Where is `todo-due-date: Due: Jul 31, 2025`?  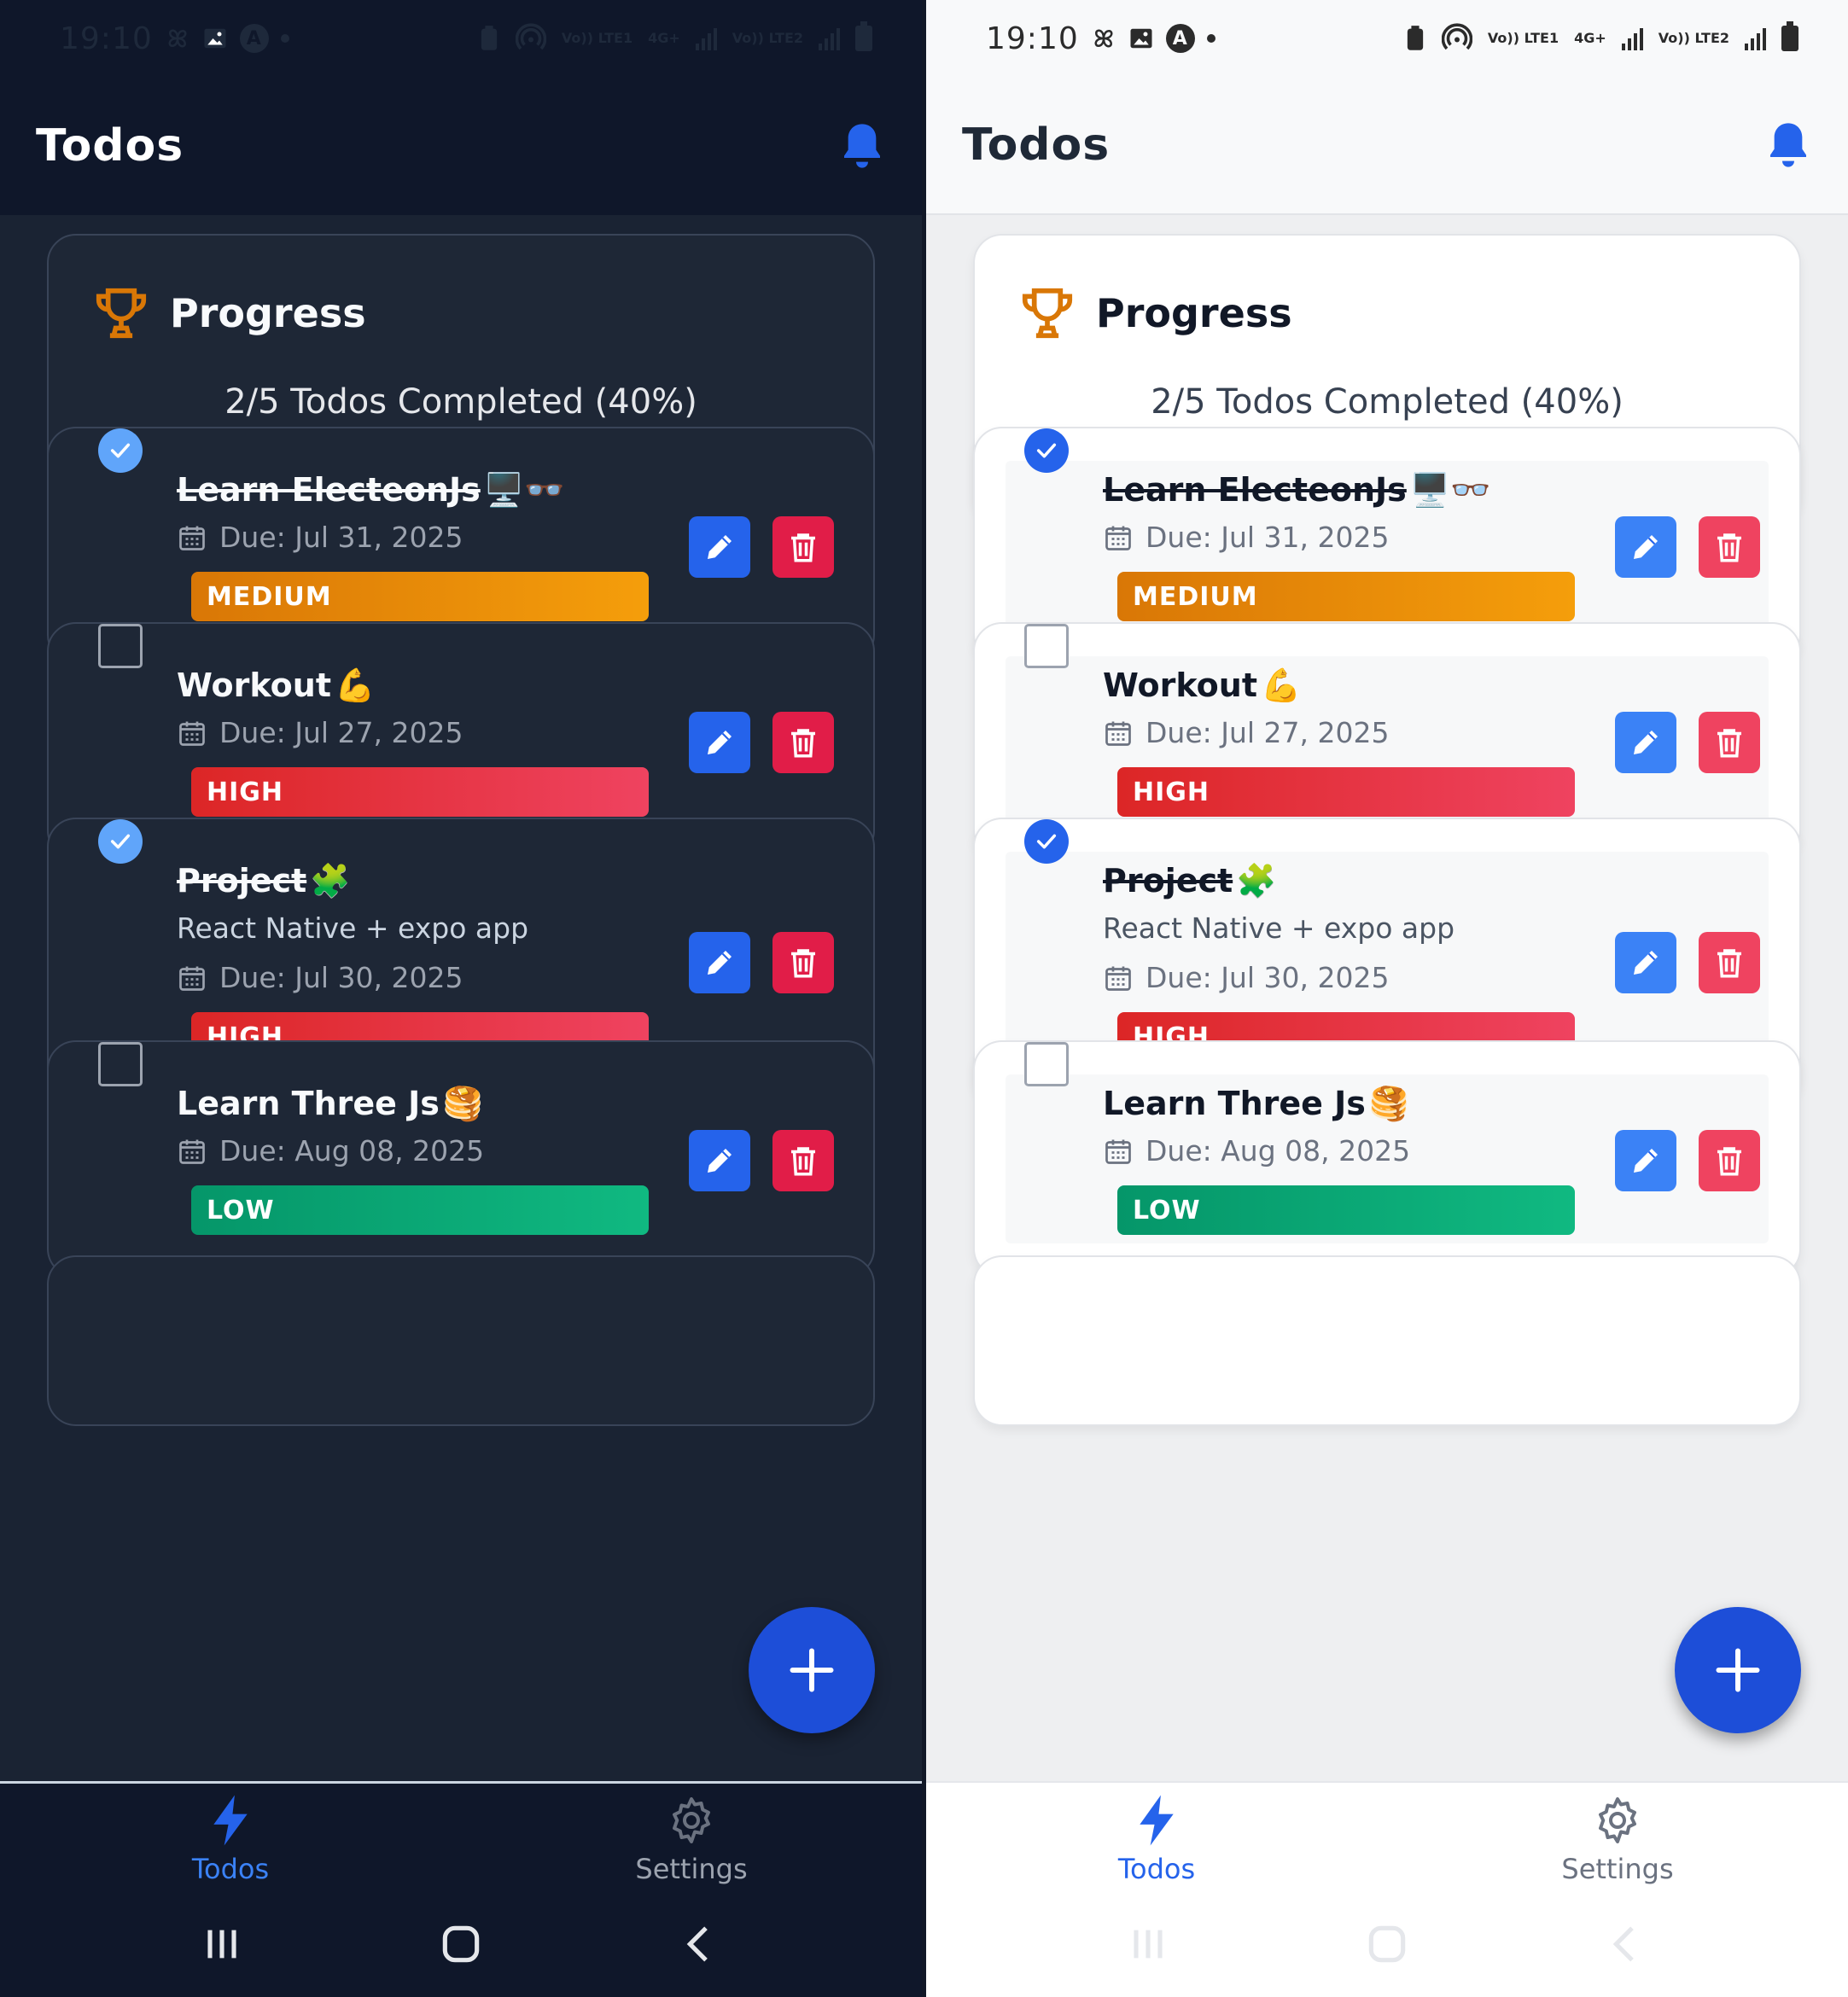 todo-due-date: Due: Jul 31, 2025 is located at coordinates (1246, 537).